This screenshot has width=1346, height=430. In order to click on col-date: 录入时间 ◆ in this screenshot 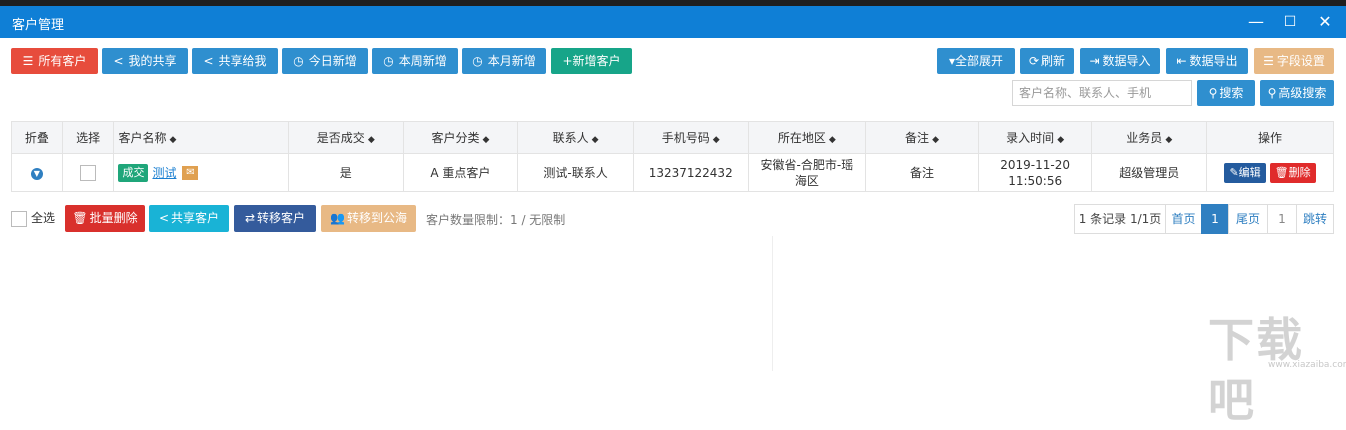, I will do `click(1035, 137)`.